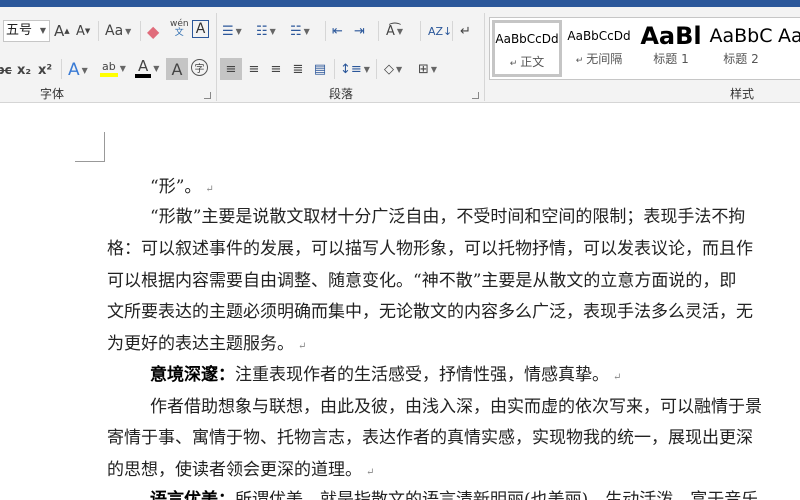 The image size is (800, 500). Describe the element at coordinates (390, 31) in the screenshot. I see `chinese-layout-icon: A͡` at that location.